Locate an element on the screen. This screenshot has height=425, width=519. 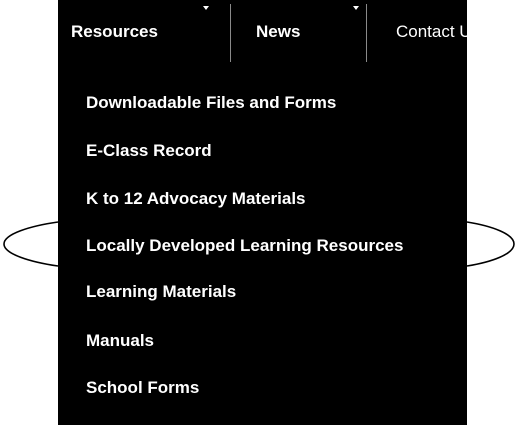
dropdown-item-k-to-12-advocacy-materials: K to 12 Advocacy Materials is located at coordinates (196, 199).